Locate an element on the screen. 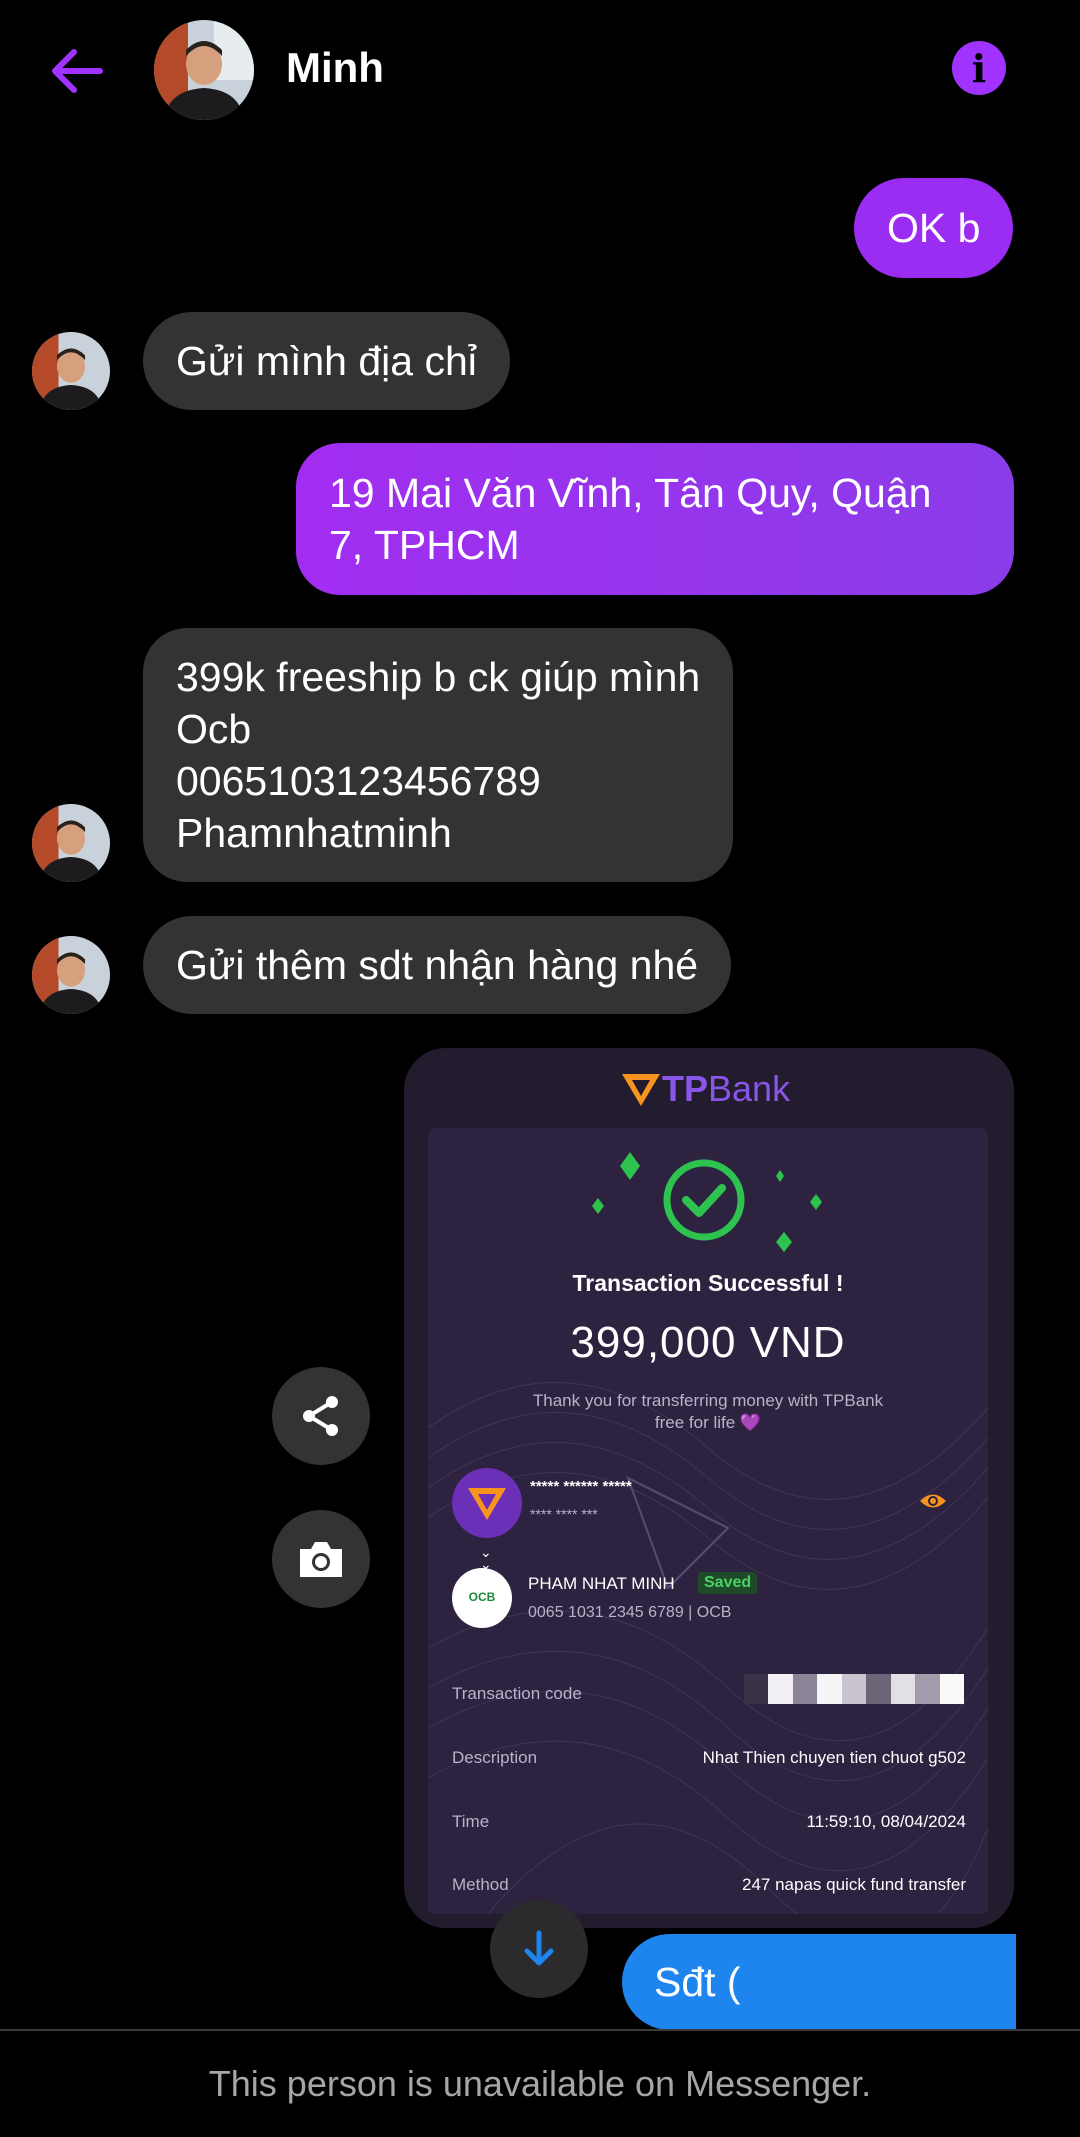 This screenshot has height=2137, width=1080. outgoing-message: Sđt ( is located at coordinates (819, 1982).